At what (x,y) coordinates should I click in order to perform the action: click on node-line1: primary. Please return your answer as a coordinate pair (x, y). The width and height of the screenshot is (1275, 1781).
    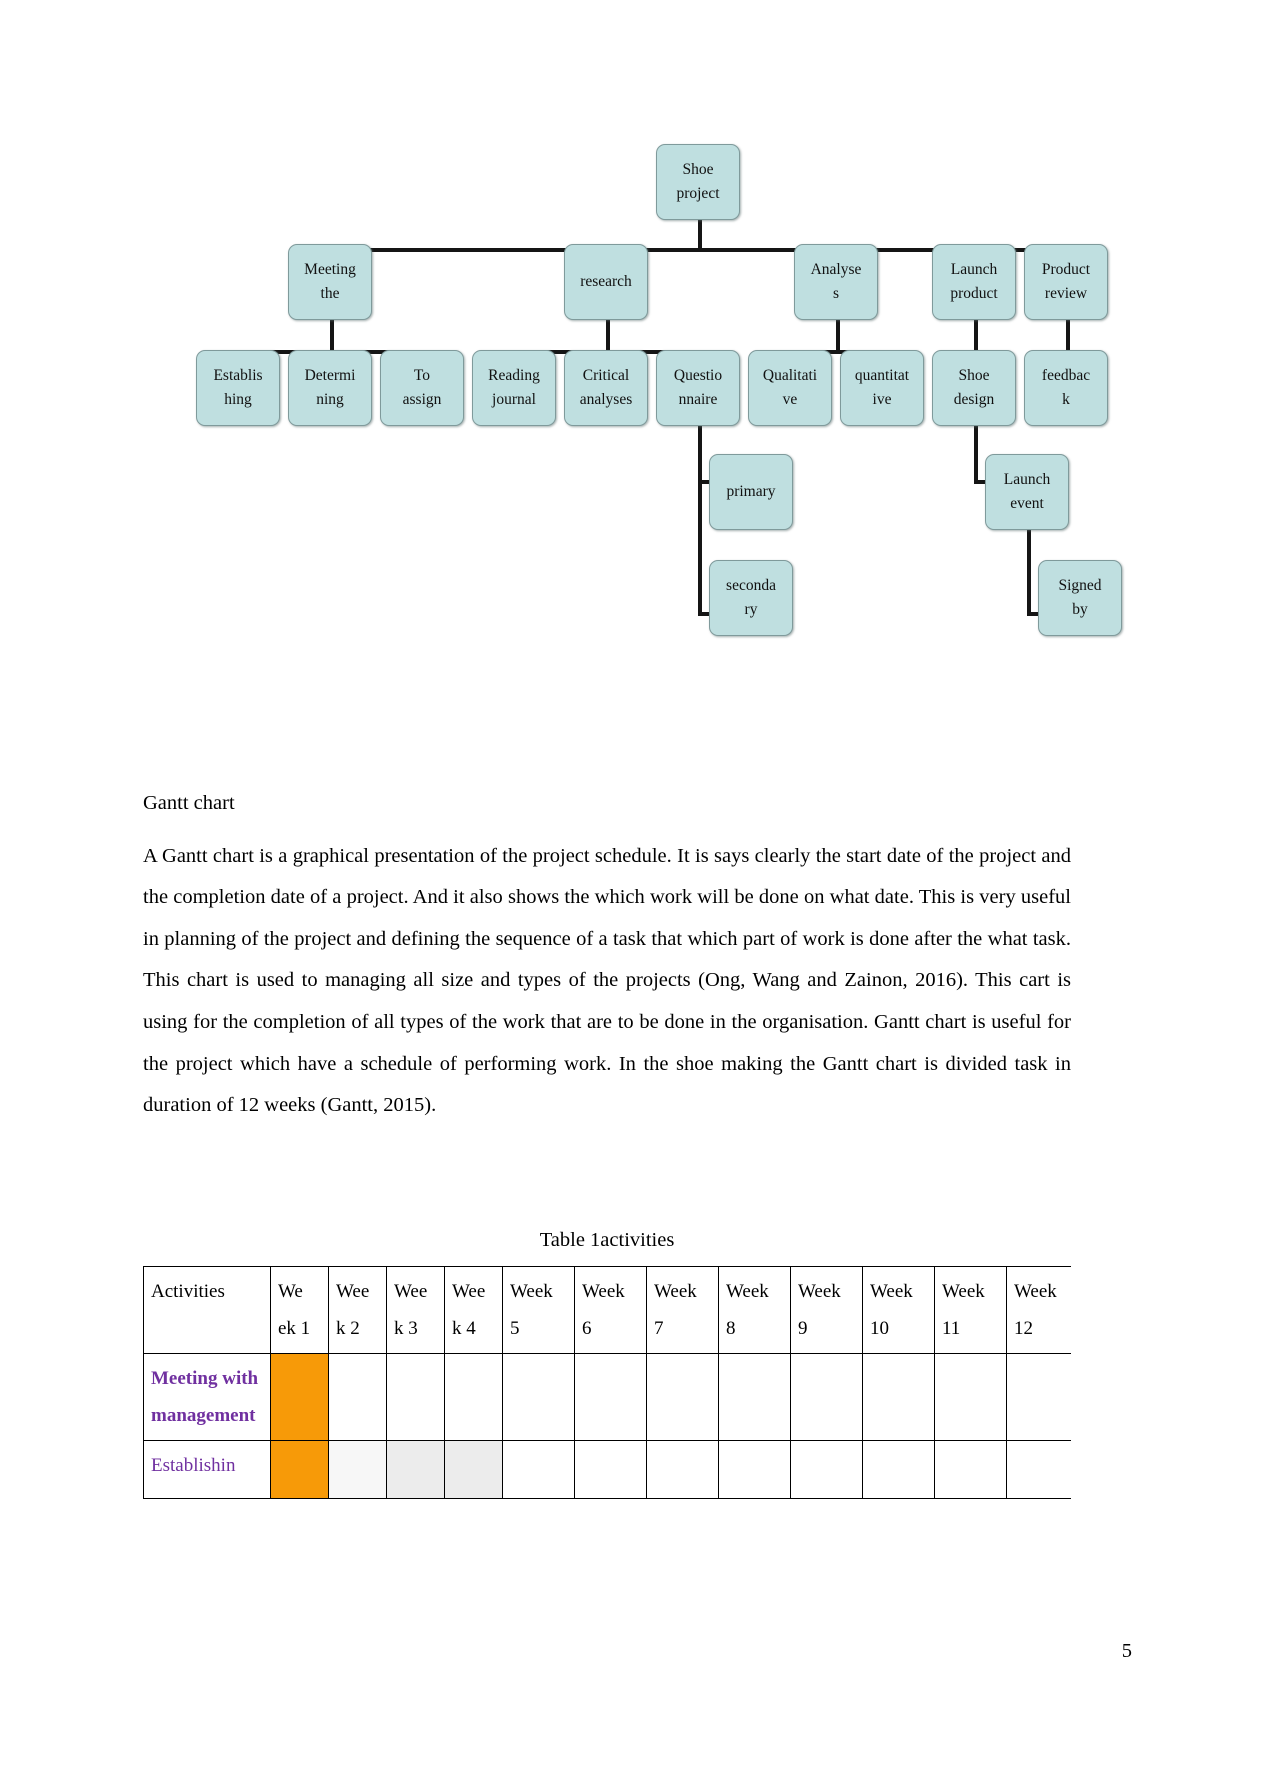
    Looking at the image, I should click on (751, 491).